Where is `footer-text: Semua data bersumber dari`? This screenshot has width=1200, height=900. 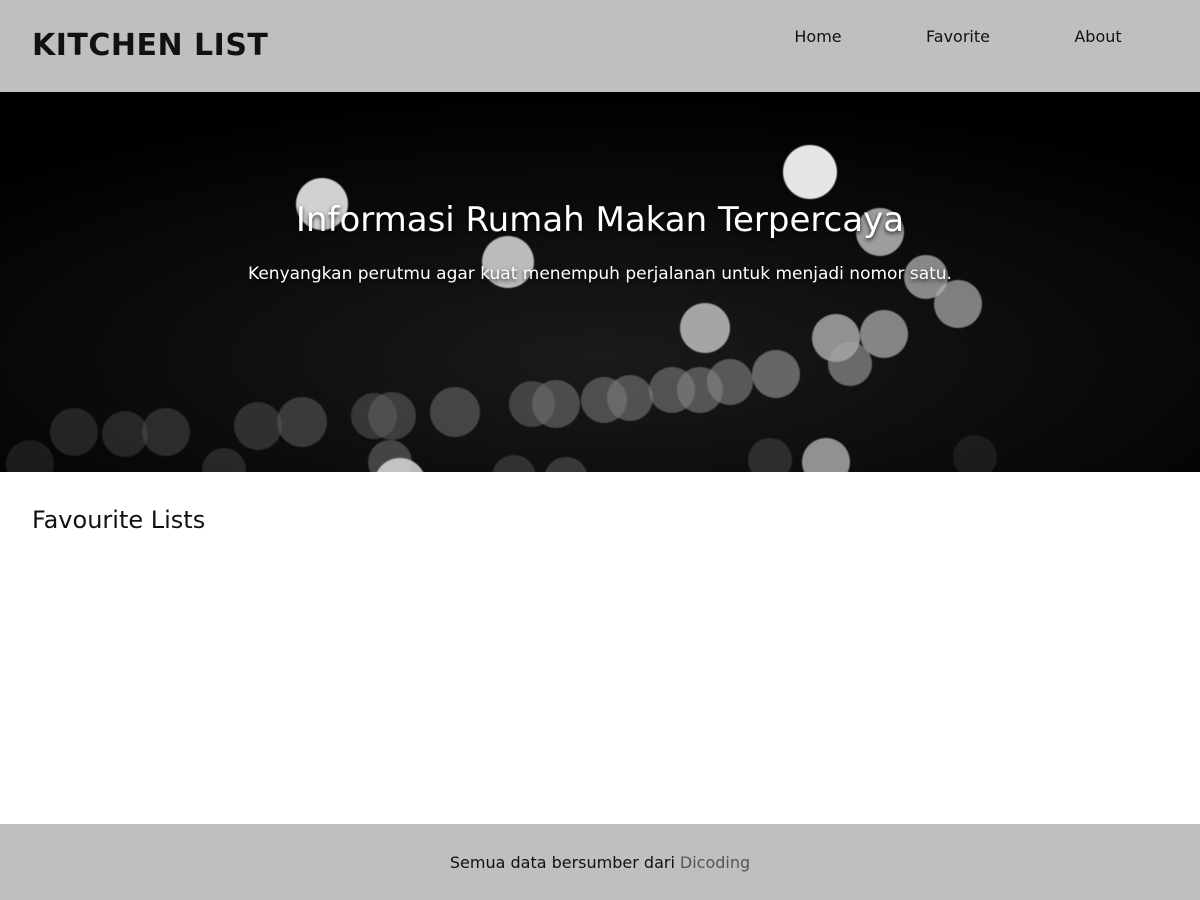 footer-text: Semua data bersumber dari is located at coordinates (562, 862).